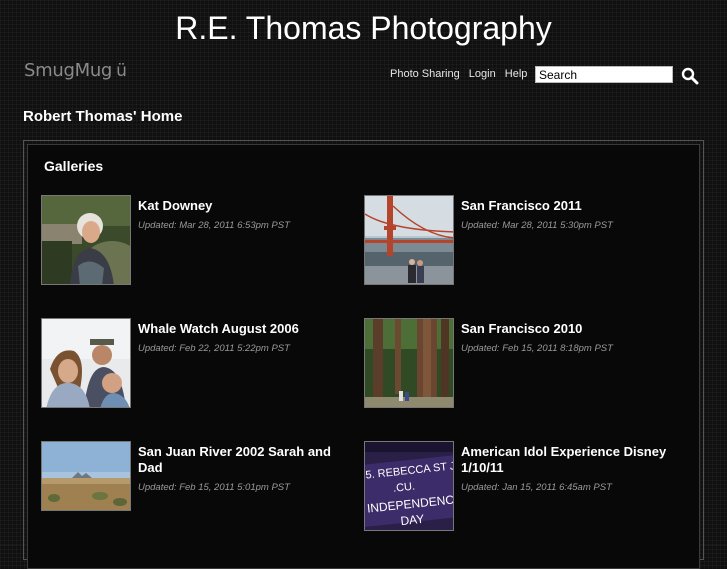 The height and width of the screenshot is (569, 727). Describe the element at coordinates (425, 74) in the screenshot. I see `nav-photo-sharing: Photo Sharing` at that location.